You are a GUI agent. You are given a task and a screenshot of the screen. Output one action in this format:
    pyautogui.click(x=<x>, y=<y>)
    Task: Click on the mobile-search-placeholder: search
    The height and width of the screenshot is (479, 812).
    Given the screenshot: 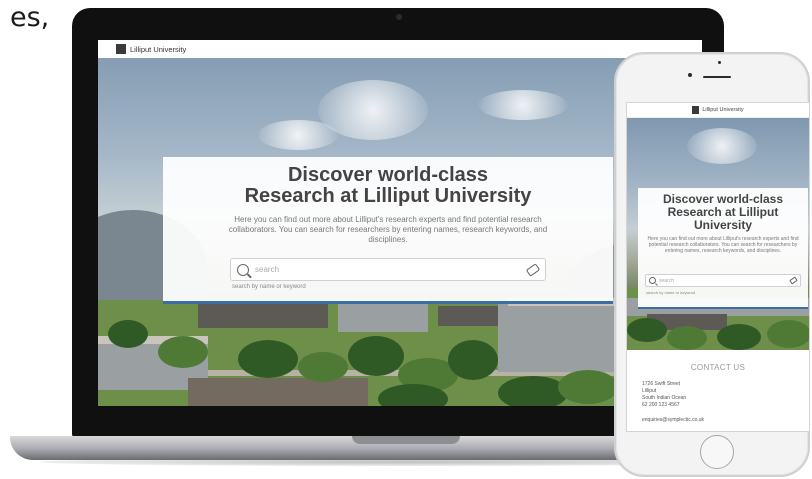 What is the action you would take?
    pyautogui.click(x=723, y=281)
    